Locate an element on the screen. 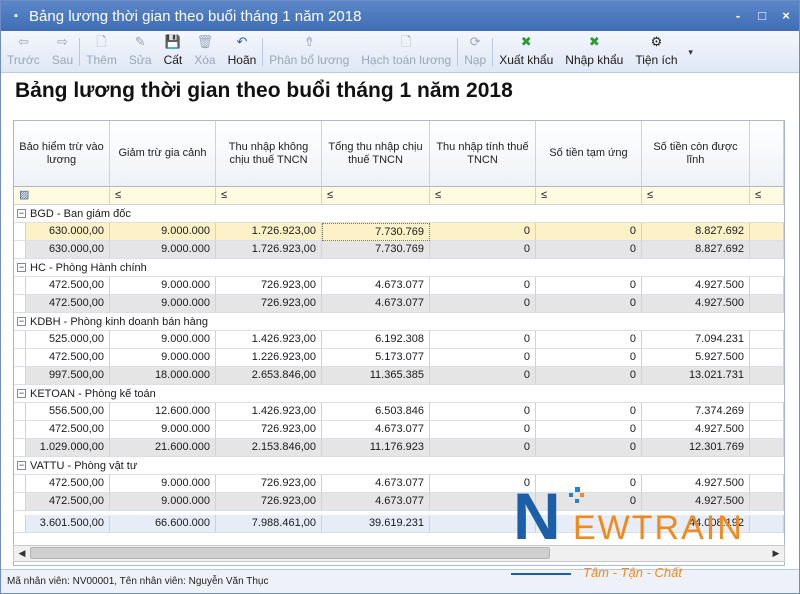  grid-cell: 7.094.231 is located at coordinates (696, 340).